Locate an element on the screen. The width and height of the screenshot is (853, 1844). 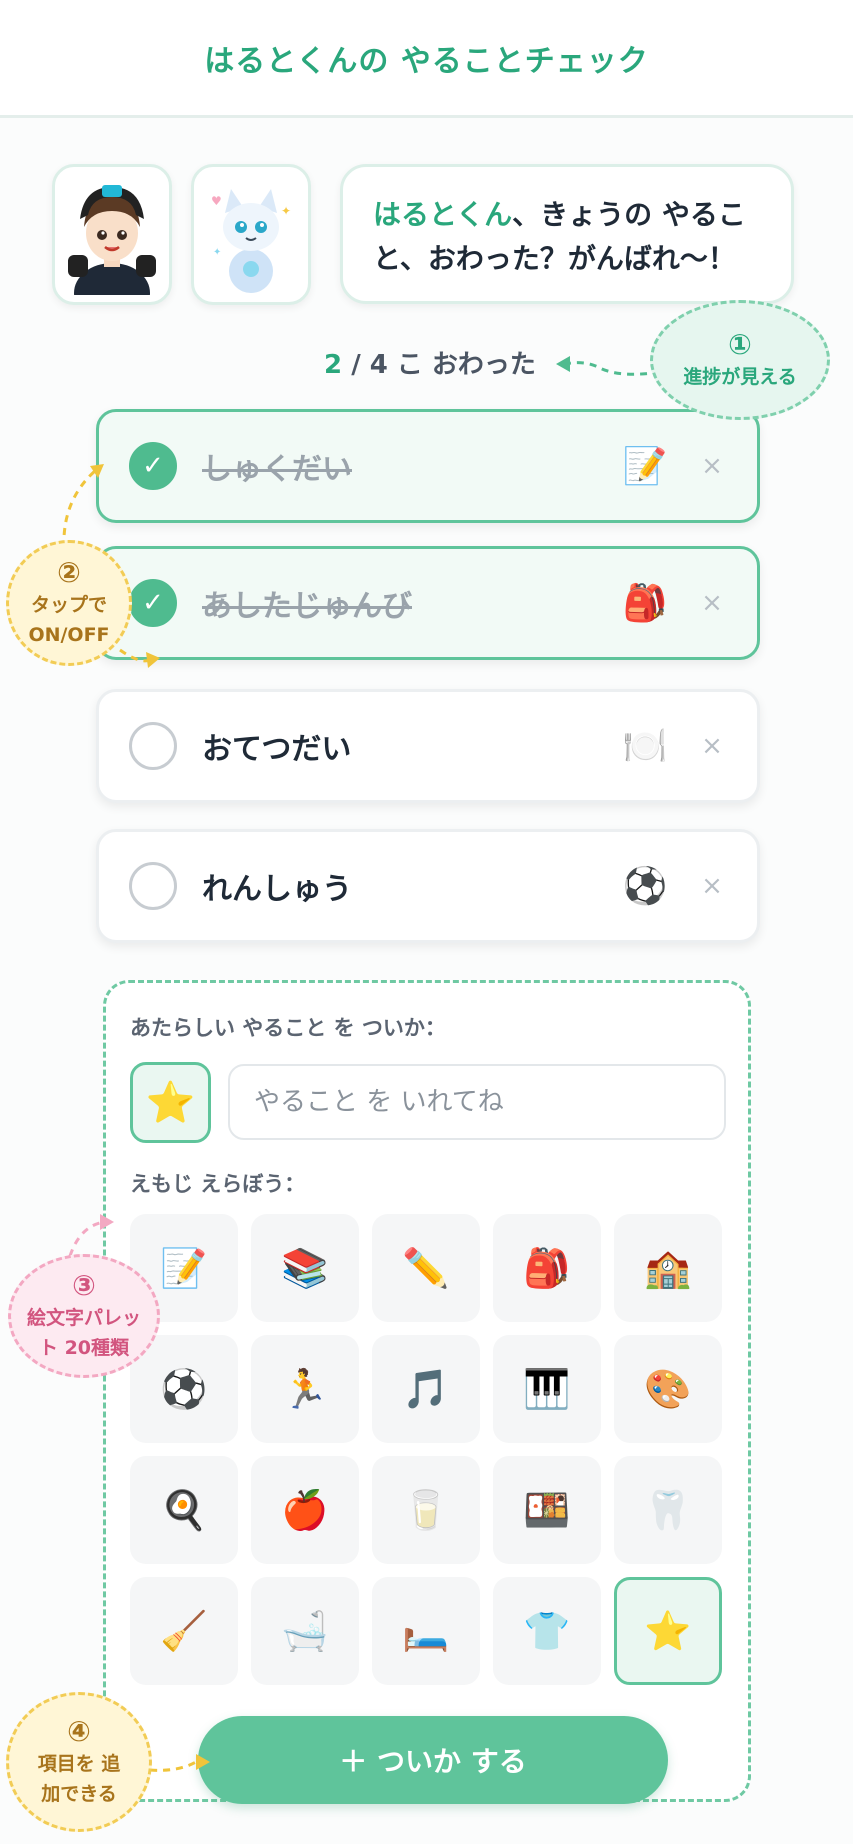
task-item: ✓ あしたじゅんび 🎒 × is located at coordinates (428, 603).